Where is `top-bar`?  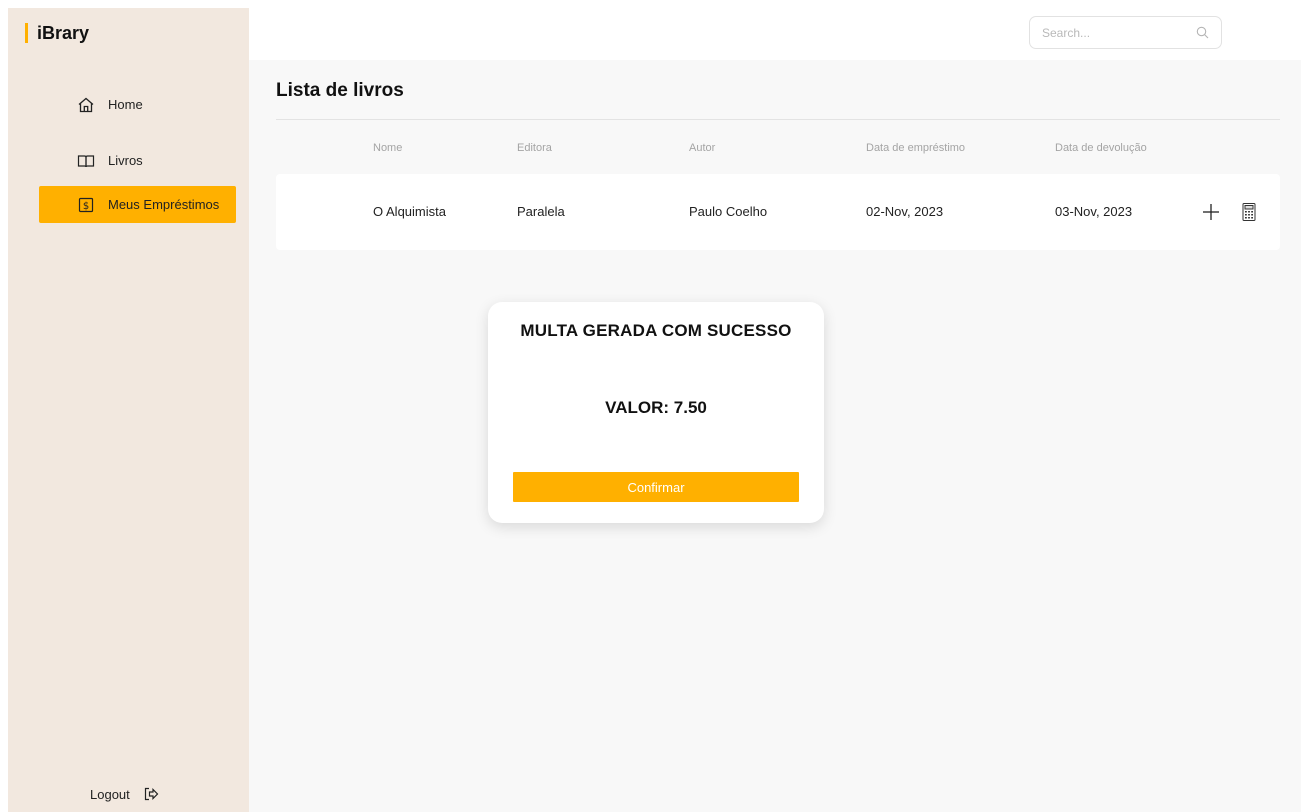 top-bar is located at coordinates (775, 30).